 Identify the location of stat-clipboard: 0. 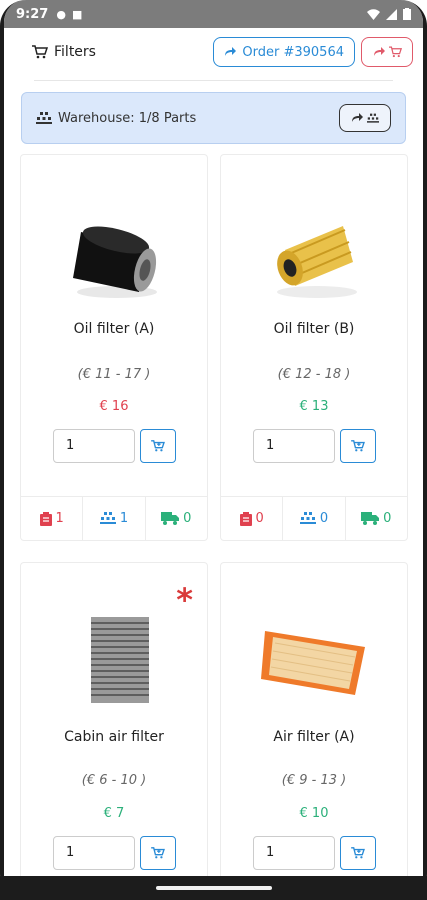
(252, 518).